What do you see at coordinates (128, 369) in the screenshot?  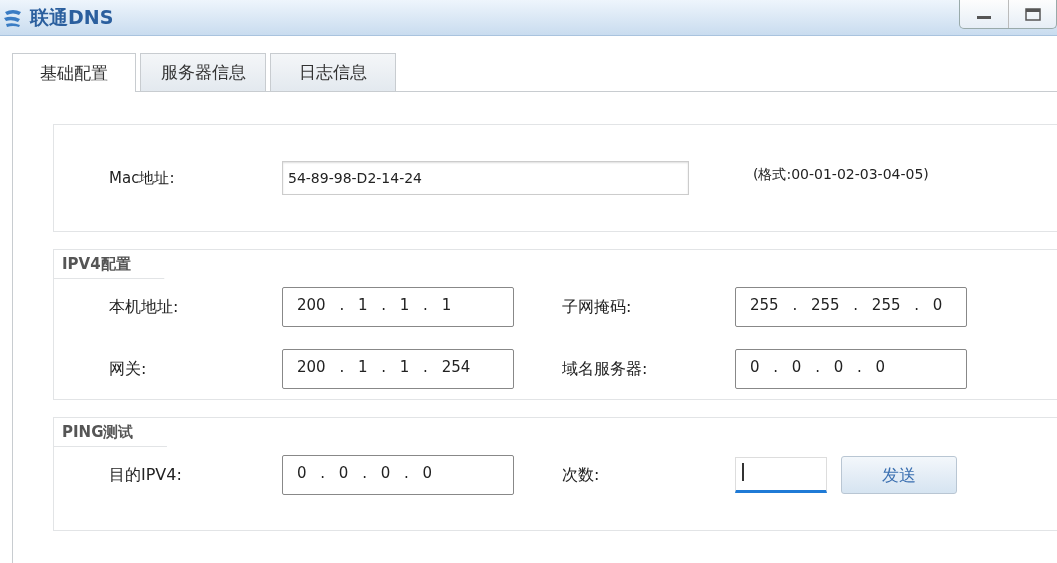 I see `field-label: 网关:` at bounding box center [128, 369].